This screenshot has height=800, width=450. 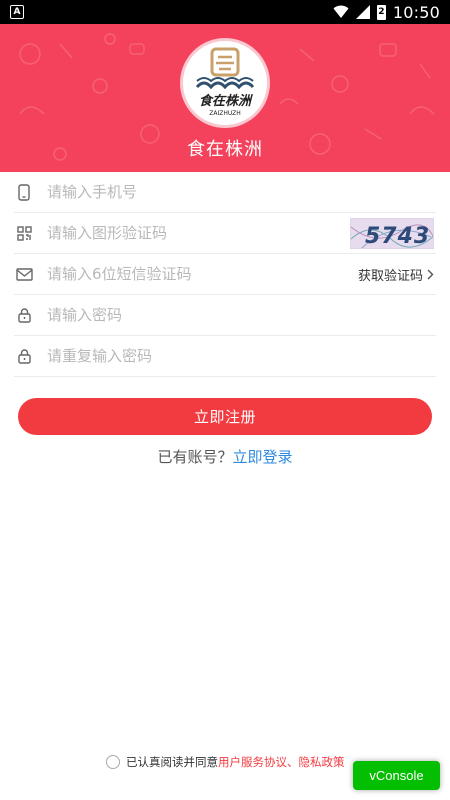 I want to click on image-code-input, so click(x=198, y=233).